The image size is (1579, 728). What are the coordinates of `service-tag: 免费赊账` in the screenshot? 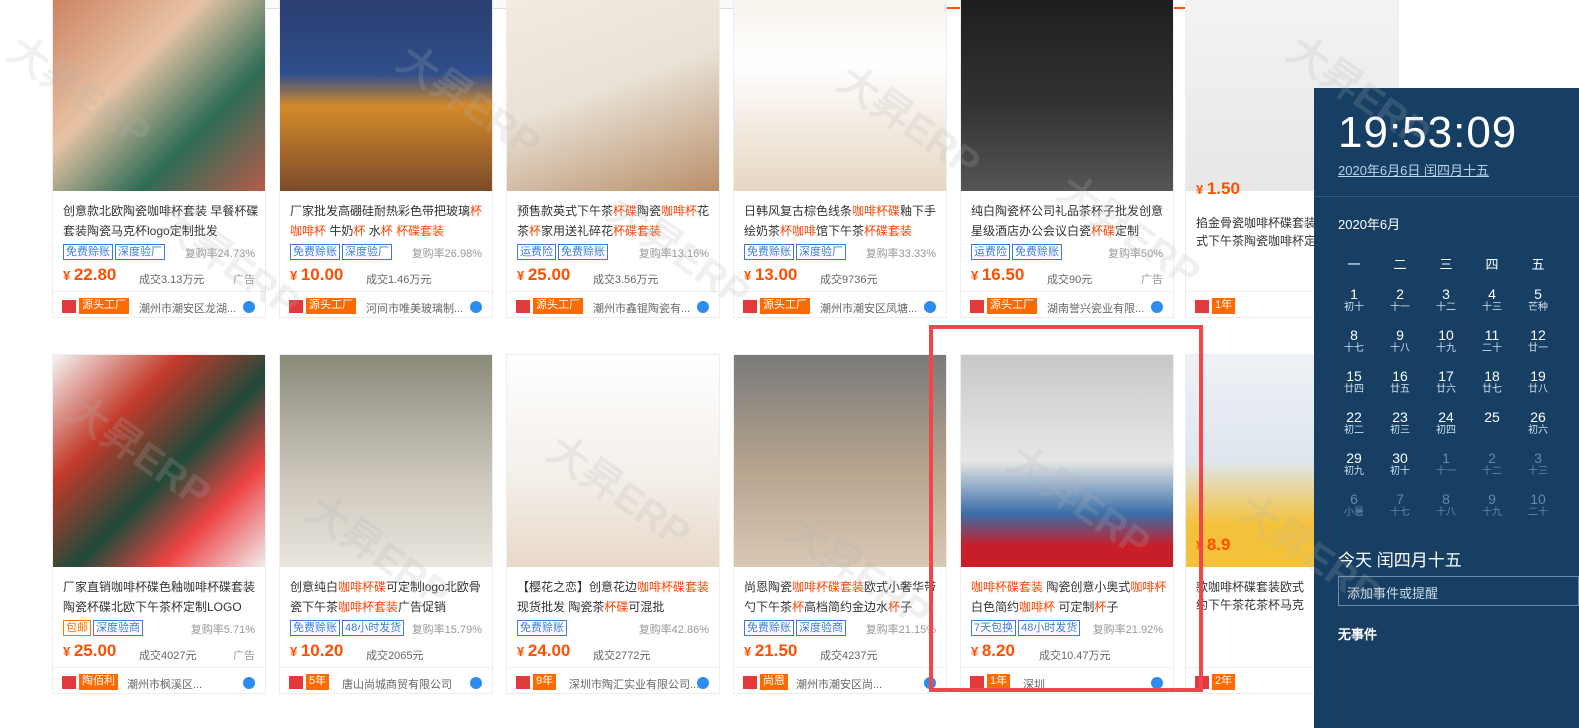 It's located at (1037, 252).